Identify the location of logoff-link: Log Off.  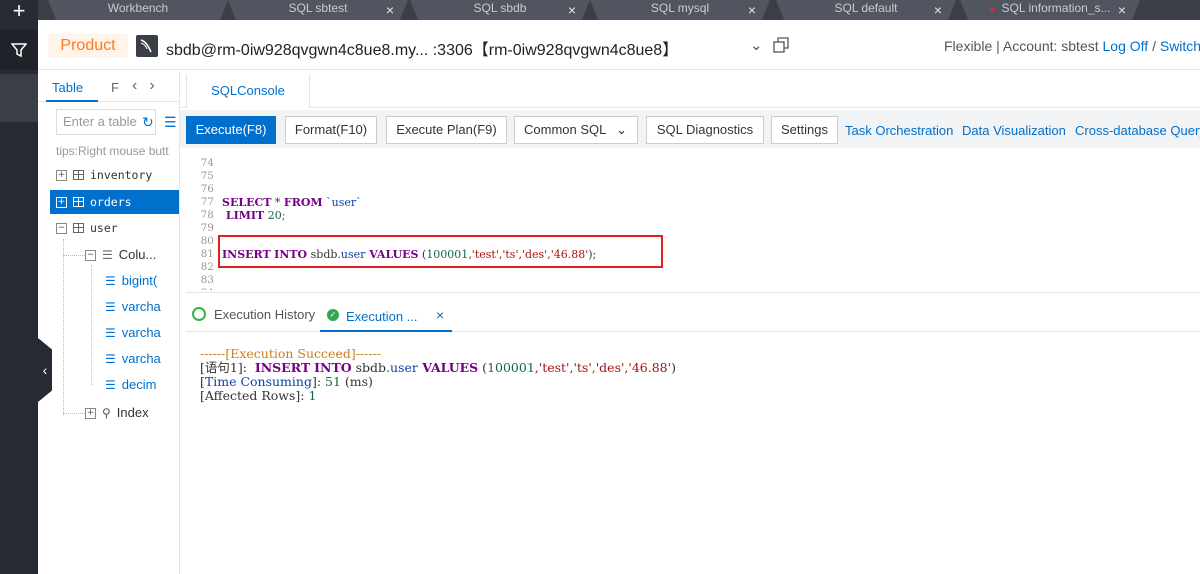
(1126, 46).